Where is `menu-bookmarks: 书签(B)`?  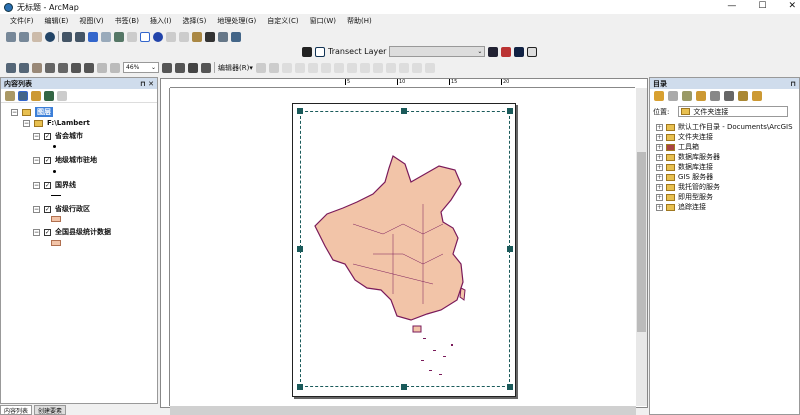
menu-bookmarks: 书签(B) is located at coordinates (127, 21).